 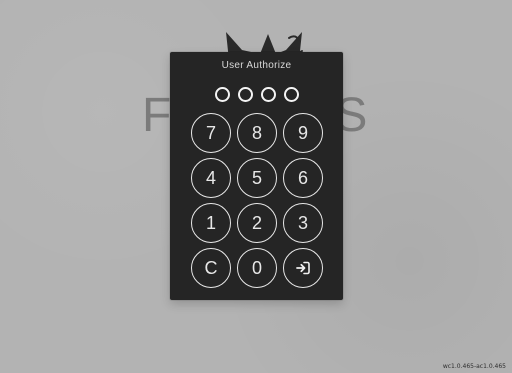 I want to click on key-7: 7, so click(x=211, y=133).